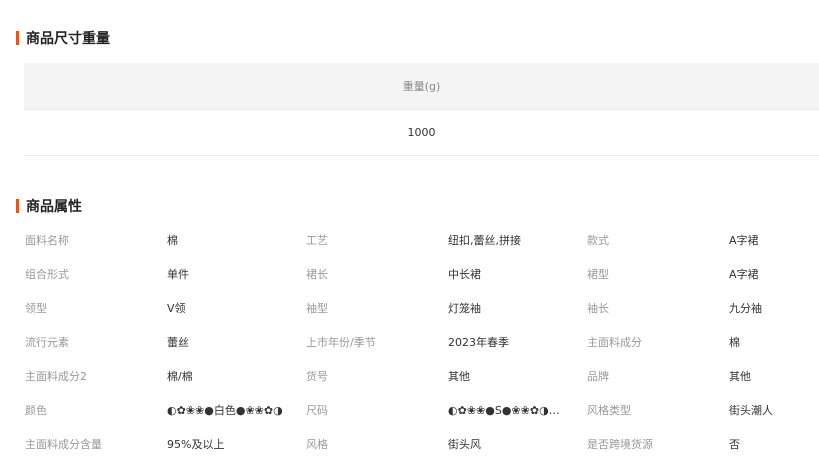  I want to click on attribute-value: 街头风, so click(464, 444).